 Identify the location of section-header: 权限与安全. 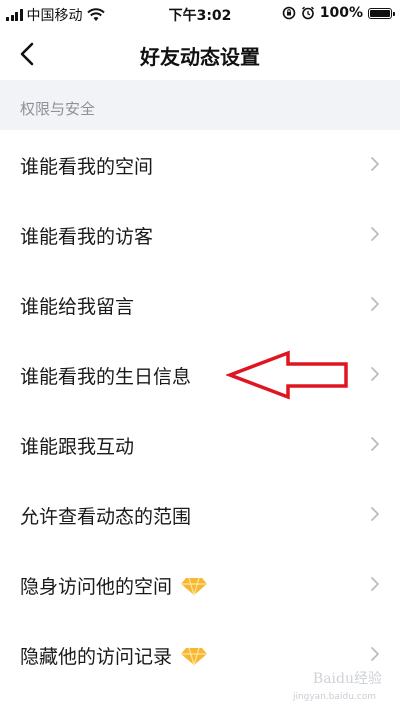
(200, 105).